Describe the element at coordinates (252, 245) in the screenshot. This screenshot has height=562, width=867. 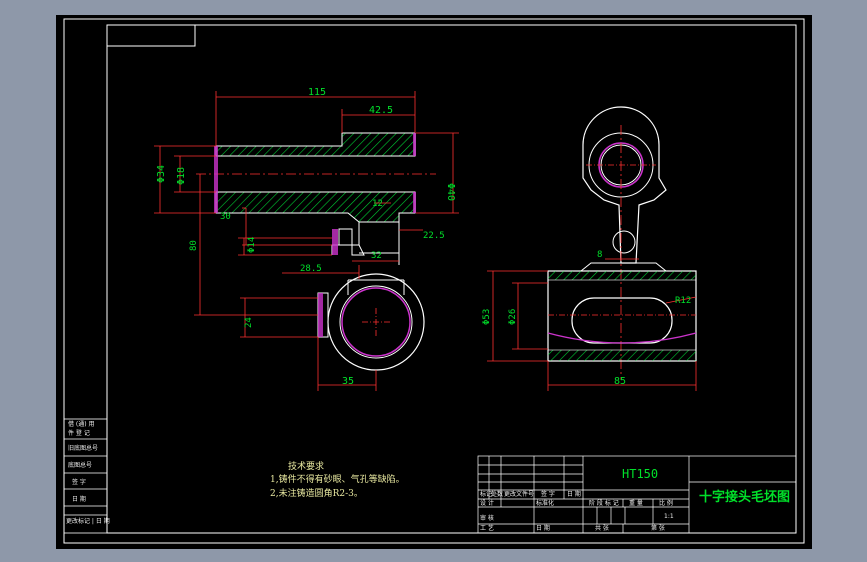
I see `dim-phi14: Φ14` at that location.